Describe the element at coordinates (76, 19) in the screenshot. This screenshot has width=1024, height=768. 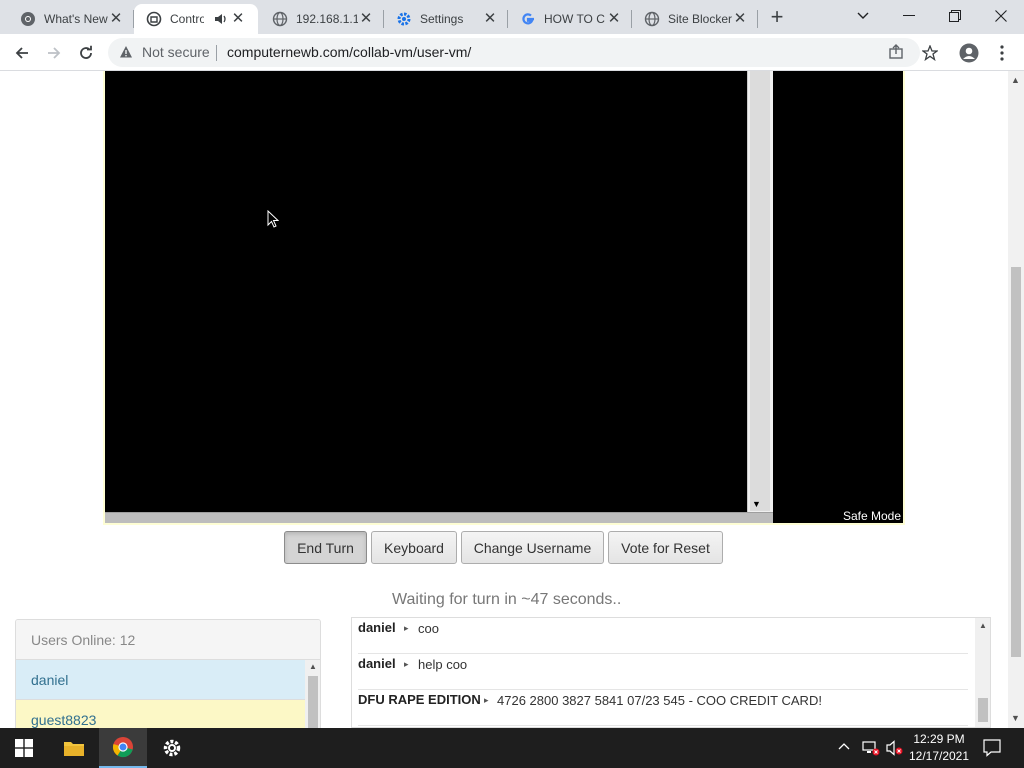
I see `tab-title: What's New` at that location.